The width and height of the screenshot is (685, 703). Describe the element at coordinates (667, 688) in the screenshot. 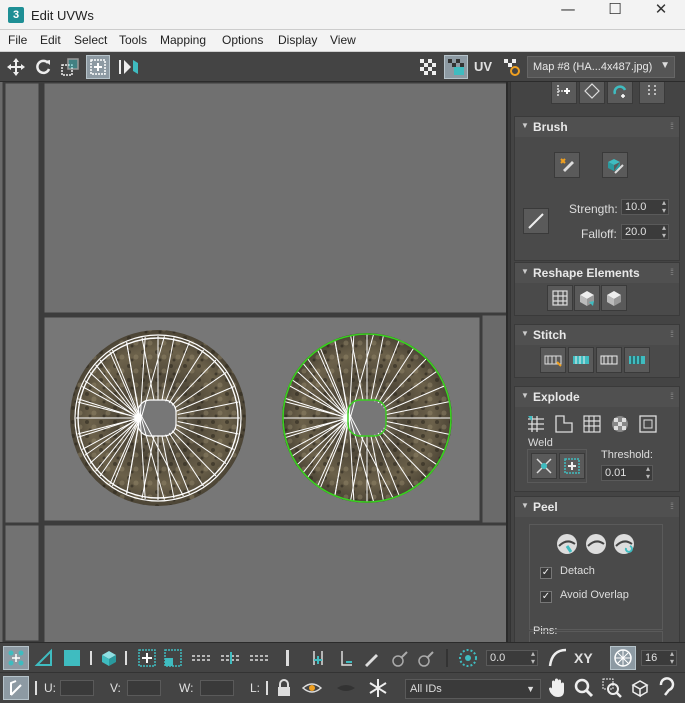

I see `help-button` at that location.